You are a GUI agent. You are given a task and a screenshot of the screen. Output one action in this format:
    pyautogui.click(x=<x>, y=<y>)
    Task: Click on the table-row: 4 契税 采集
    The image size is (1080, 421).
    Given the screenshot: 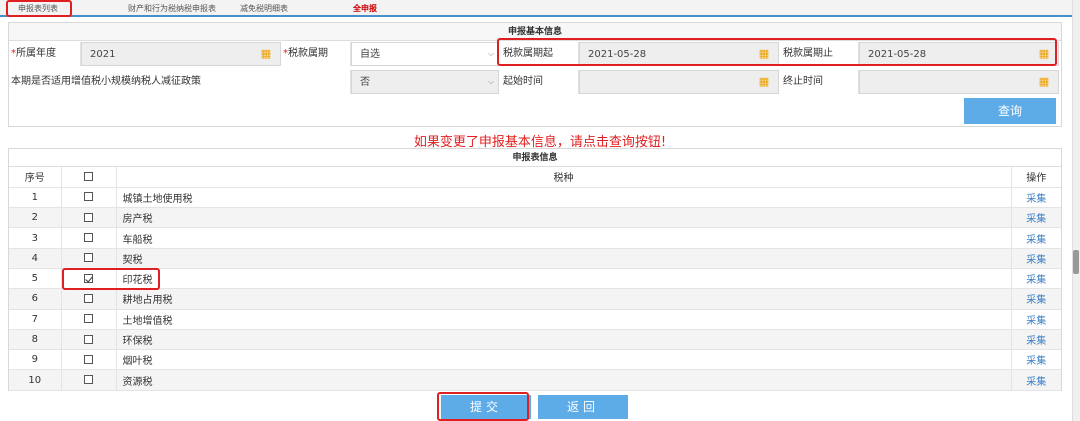 What is the action you would take?
    pyautogui.click(x=535, y=258)
    